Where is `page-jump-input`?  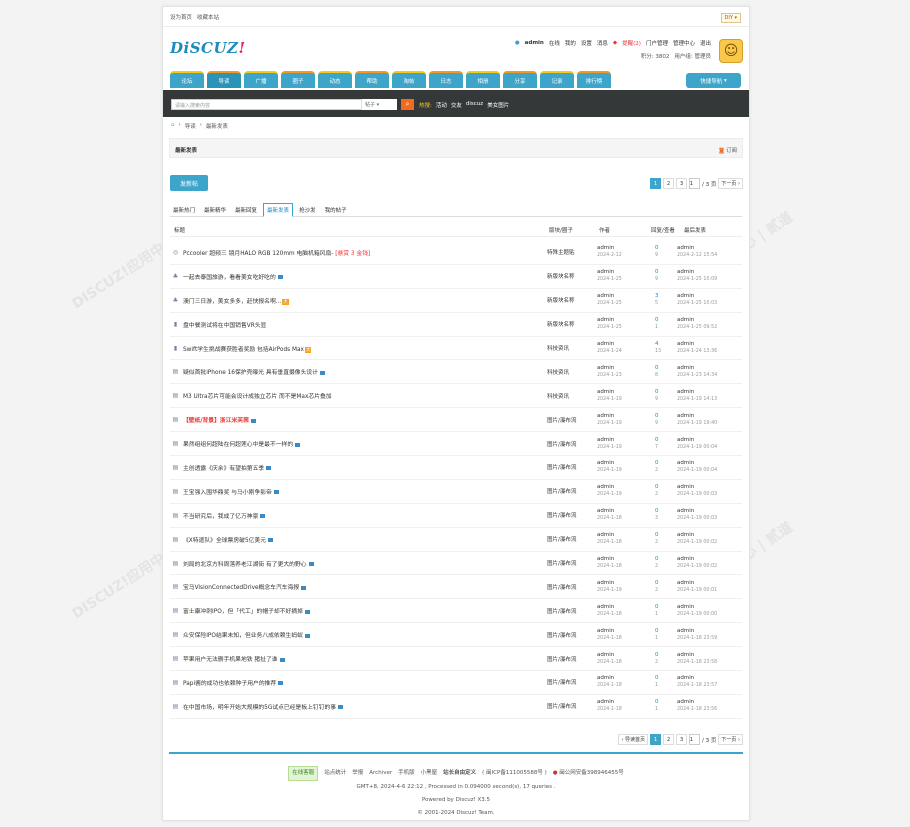 page-jump-input is located at coordinates (695, 739).